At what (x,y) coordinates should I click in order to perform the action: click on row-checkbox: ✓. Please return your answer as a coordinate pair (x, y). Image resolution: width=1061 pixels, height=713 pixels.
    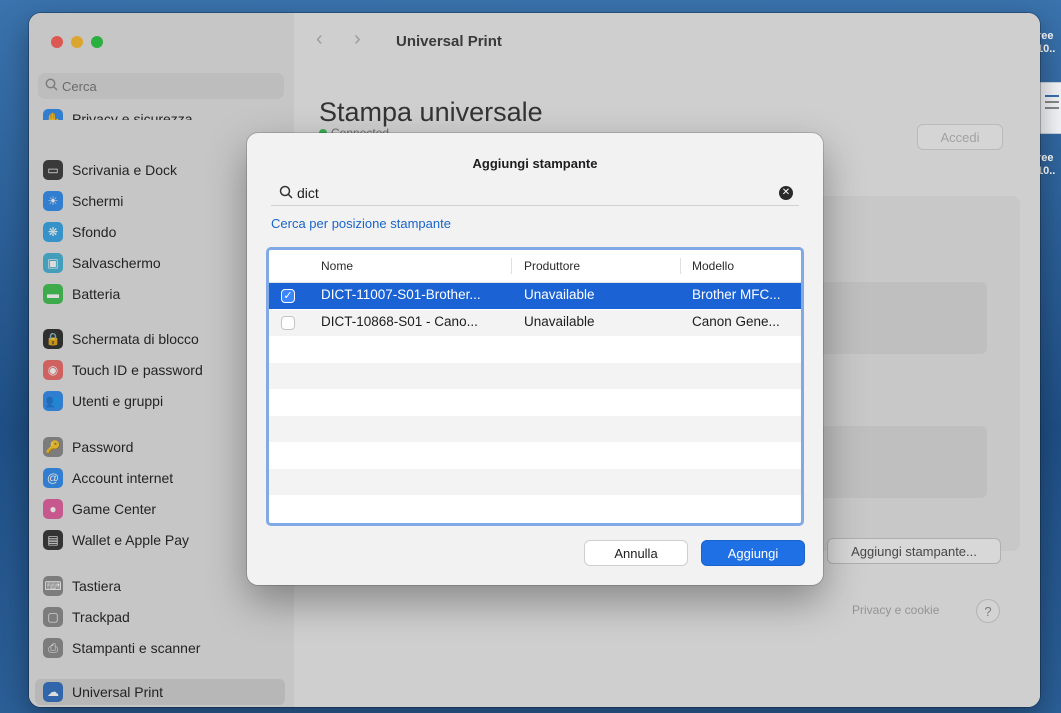
    Looking at the image, I should click on (288, 296).